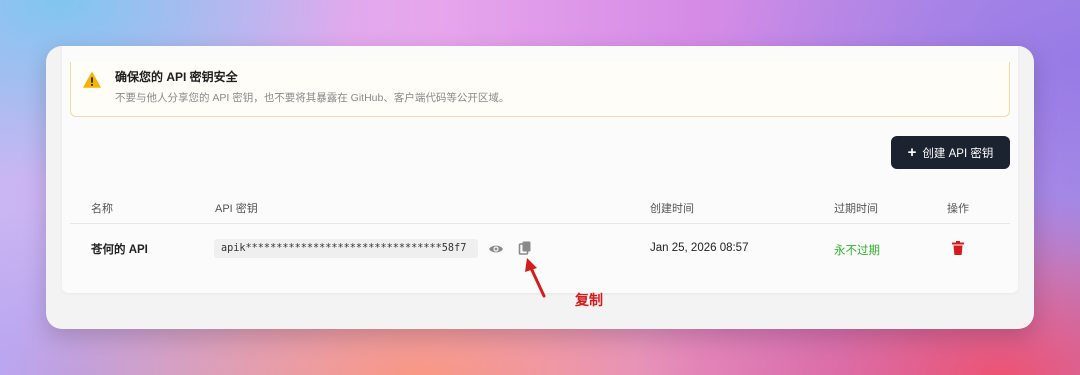 Image resolution: width=1080 pixels, height=375 pixels. Describe the element at coordinates (92, 80) in the screenshot. I see `warning-icon` at that location.